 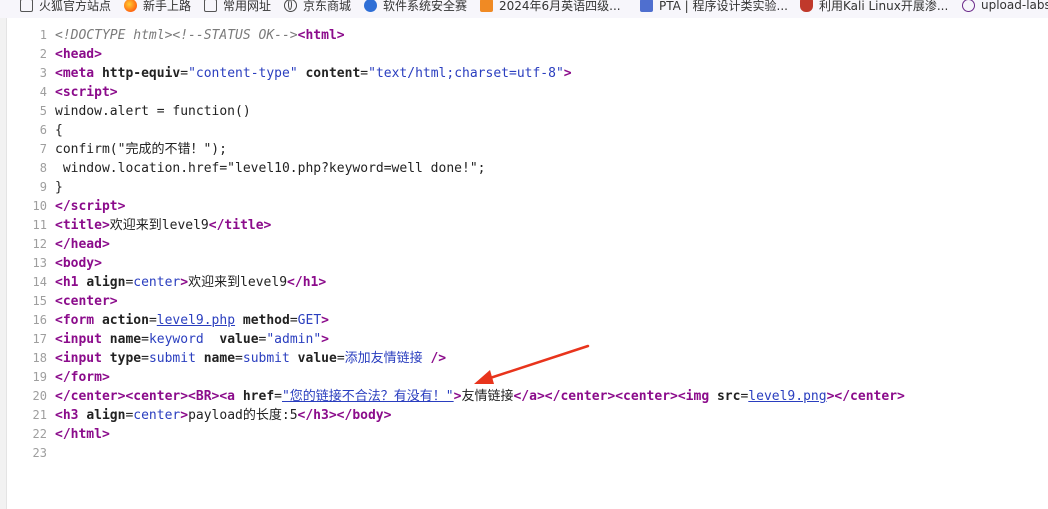 I want to click on link-href-value: "您的链接不合法？有没有！", so click(x=368, y=396).